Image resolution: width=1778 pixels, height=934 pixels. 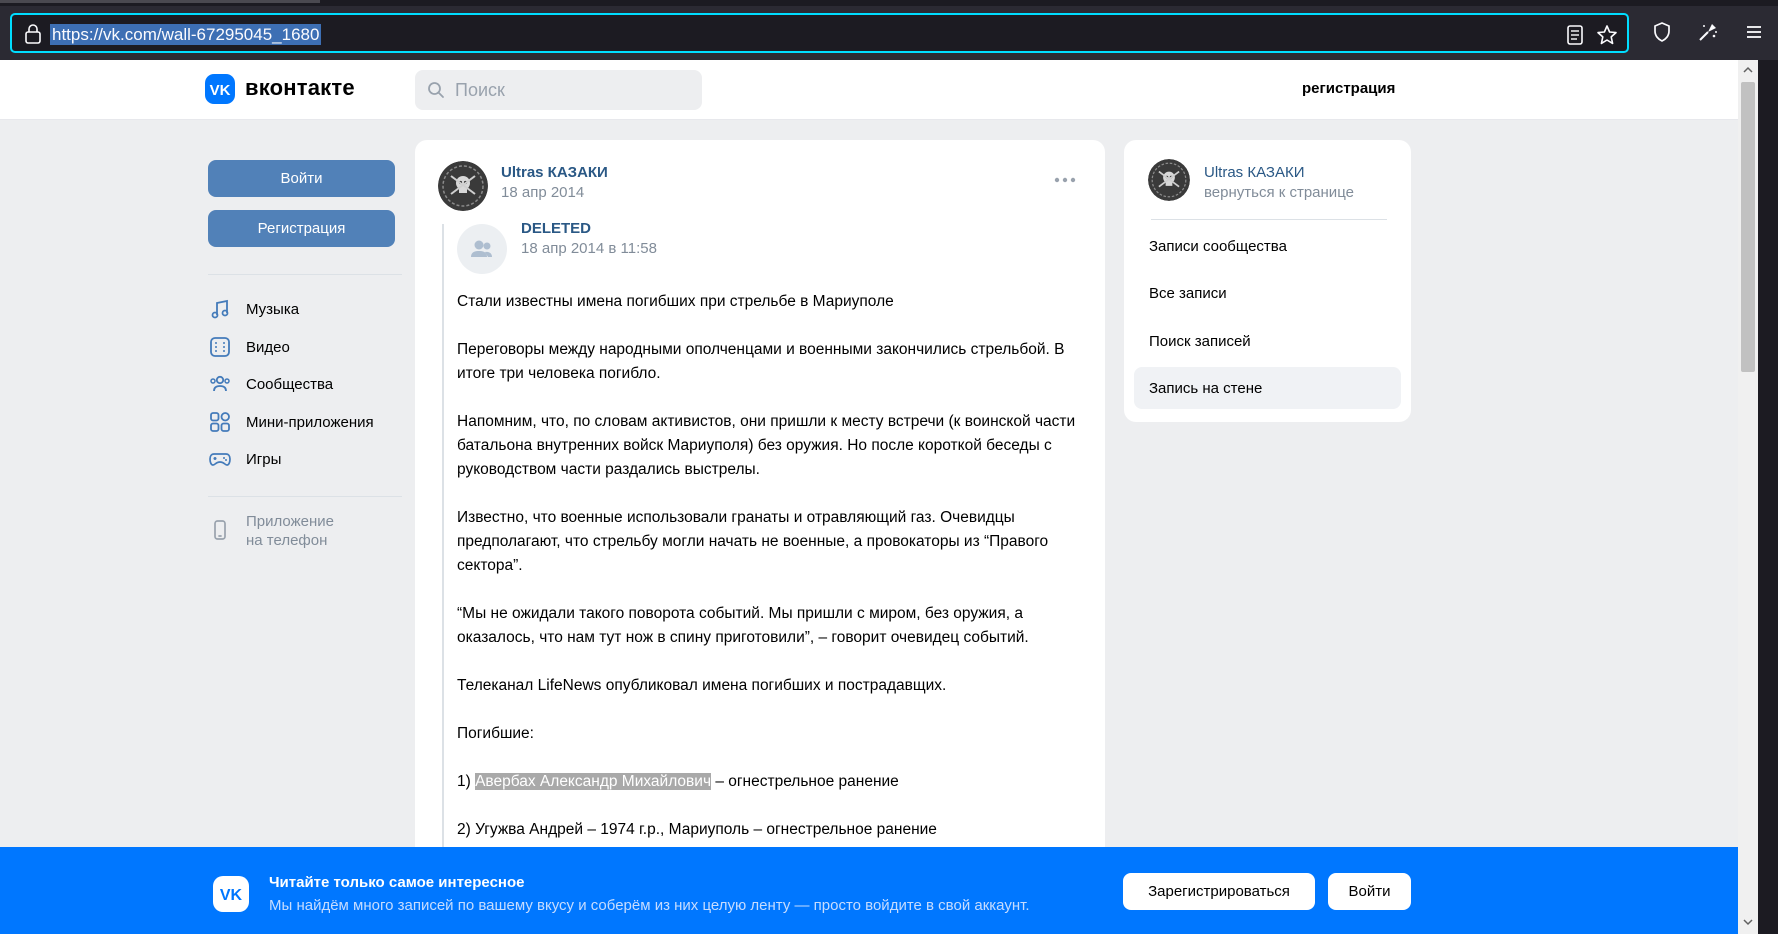 I want to click on menu-item-mini-apps: Мини-приложения, so click(x=291, y=422).